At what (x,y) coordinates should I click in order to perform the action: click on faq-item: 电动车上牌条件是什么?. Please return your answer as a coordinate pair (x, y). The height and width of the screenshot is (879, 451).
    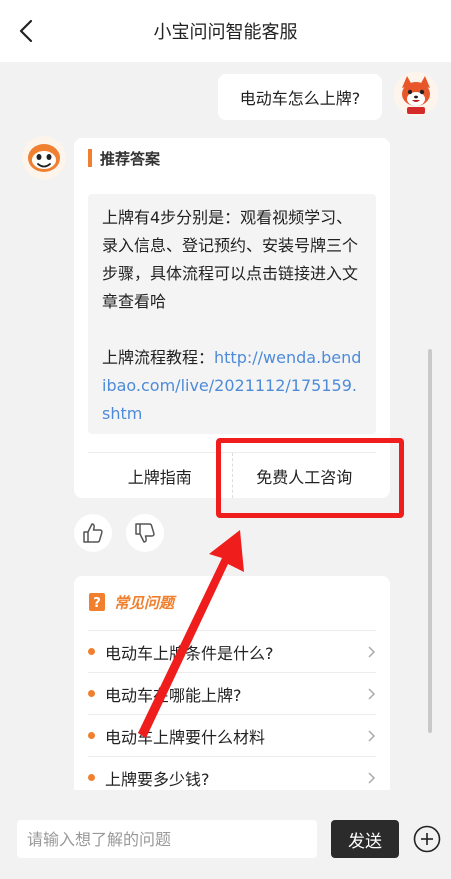
    Looking at the image, I should click on (232, 651).